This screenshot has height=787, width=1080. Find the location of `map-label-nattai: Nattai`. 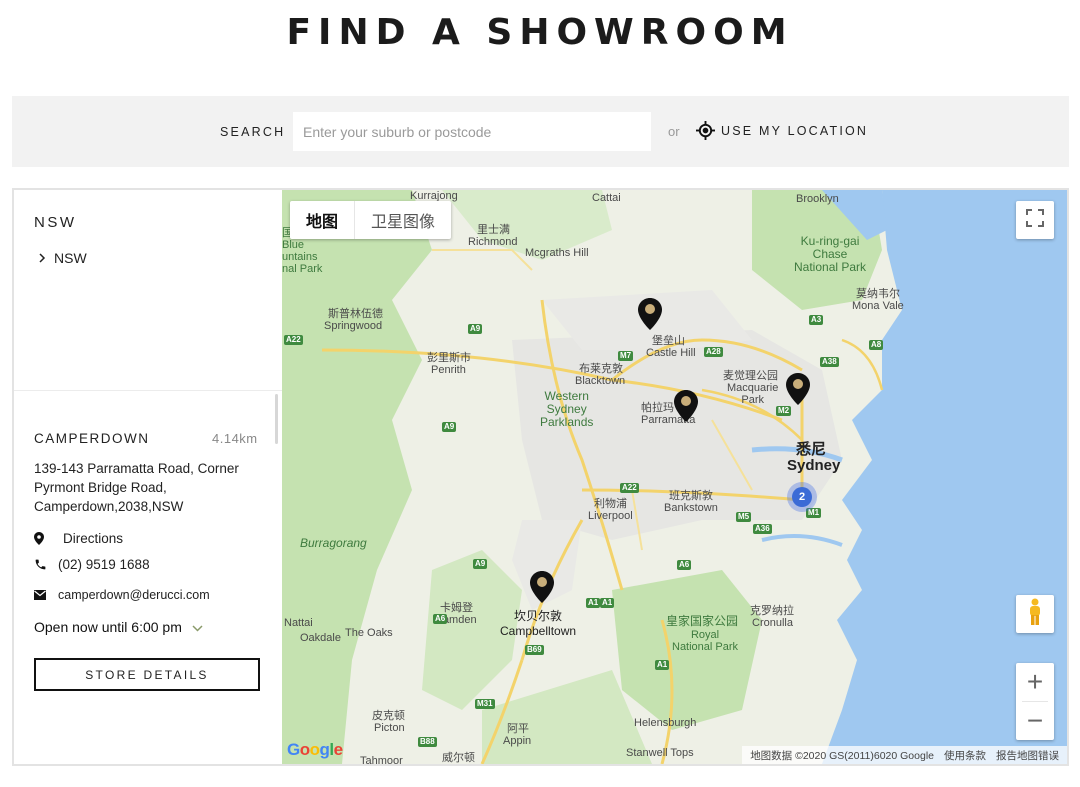

map-label-nattai: Nattai is located at coordinates (298, 623).